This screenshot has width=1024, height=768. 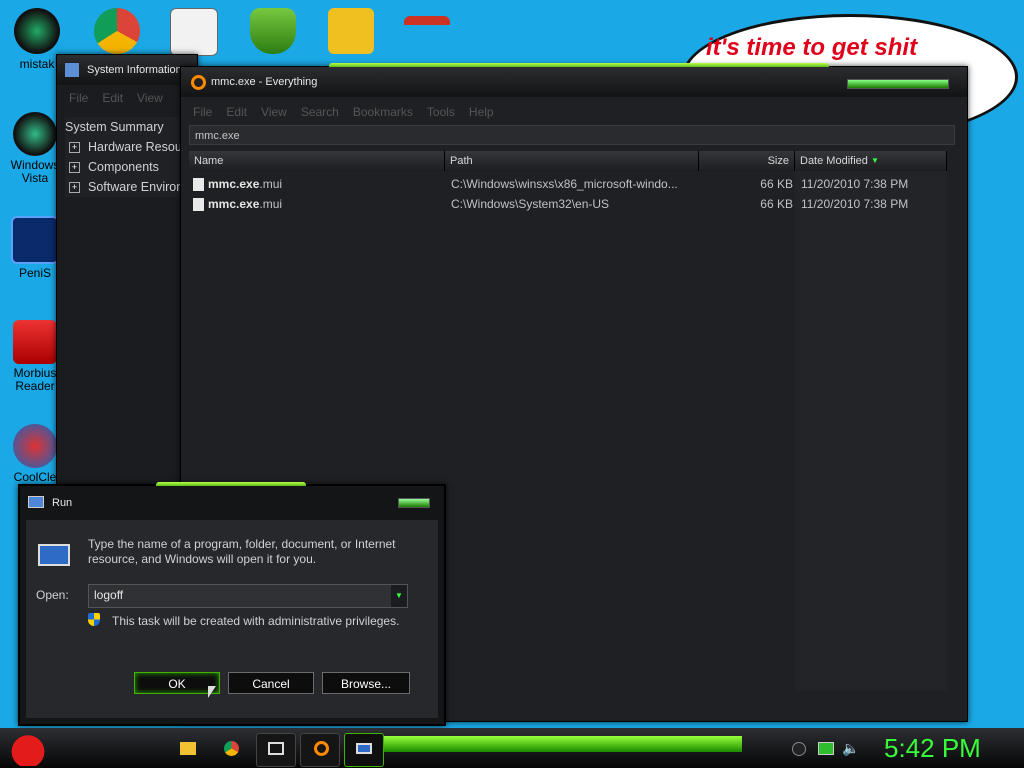 I want to click on vault-logo-icon, so click(x=427, y=31).